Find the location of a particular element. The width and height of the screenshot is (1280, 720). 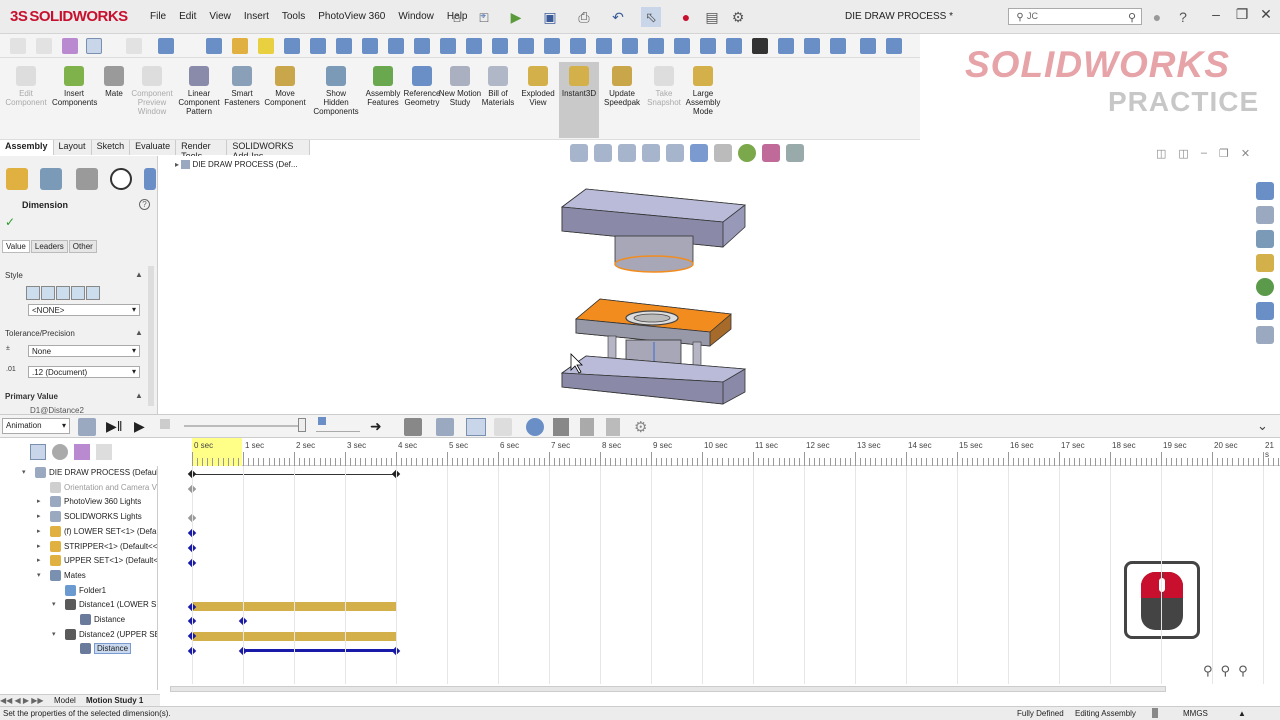

view-palette-icon is located at coordinates (1265, 263).